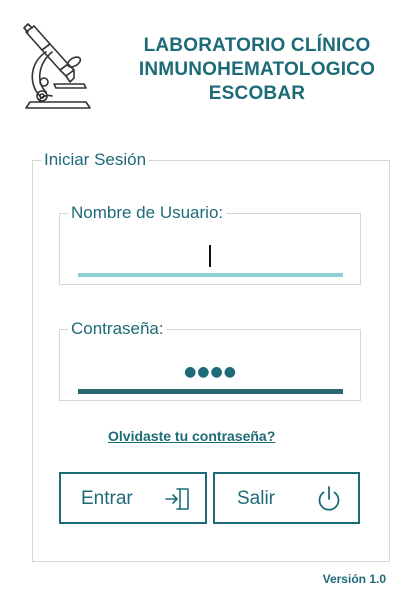 Image resolution: width=420 pixels, height=596 pixels. What do you see at coordinates (210, 275) in the screenshot?
I see `username-underline` at bounding box center [210, 275].